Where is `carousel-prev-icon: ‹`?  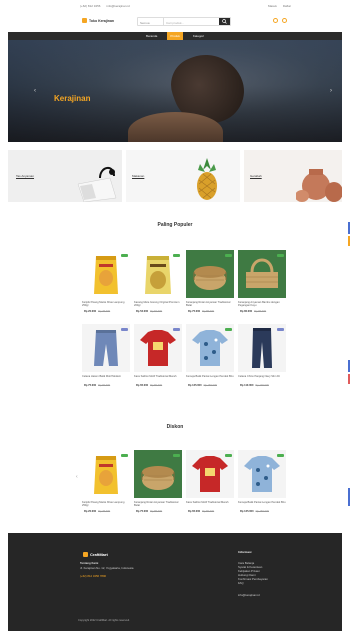 carousel-prev-icon: ‹ is located at coordinates (77, 477).